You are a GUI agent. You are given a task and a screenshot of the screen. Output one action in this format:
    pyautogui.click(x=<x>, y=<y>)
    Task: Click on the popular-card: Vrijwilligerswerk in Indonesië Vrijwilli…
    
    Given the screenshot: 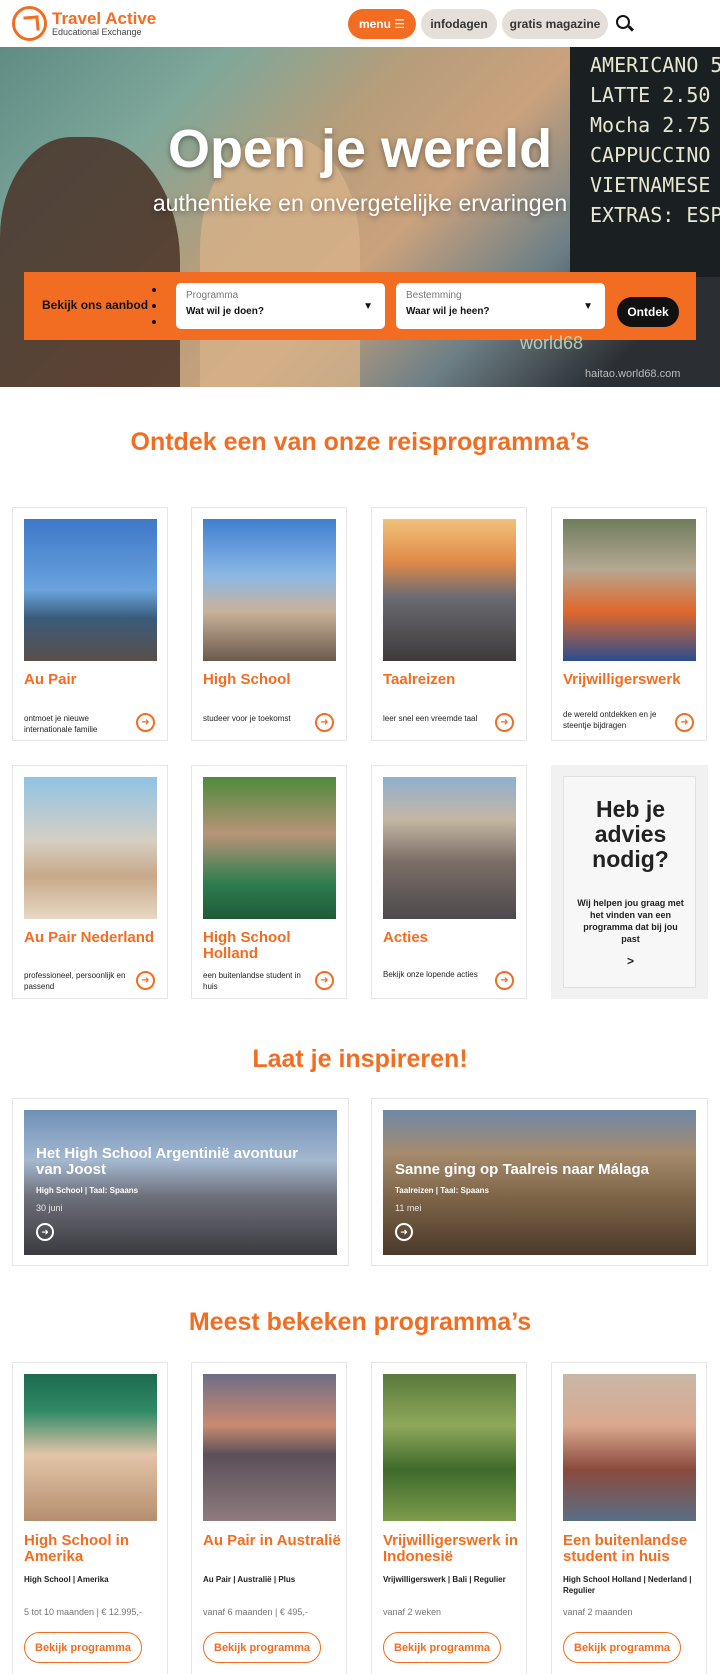 What is the action you would take?
    pyautogui.click(x=449, y=1518)
    